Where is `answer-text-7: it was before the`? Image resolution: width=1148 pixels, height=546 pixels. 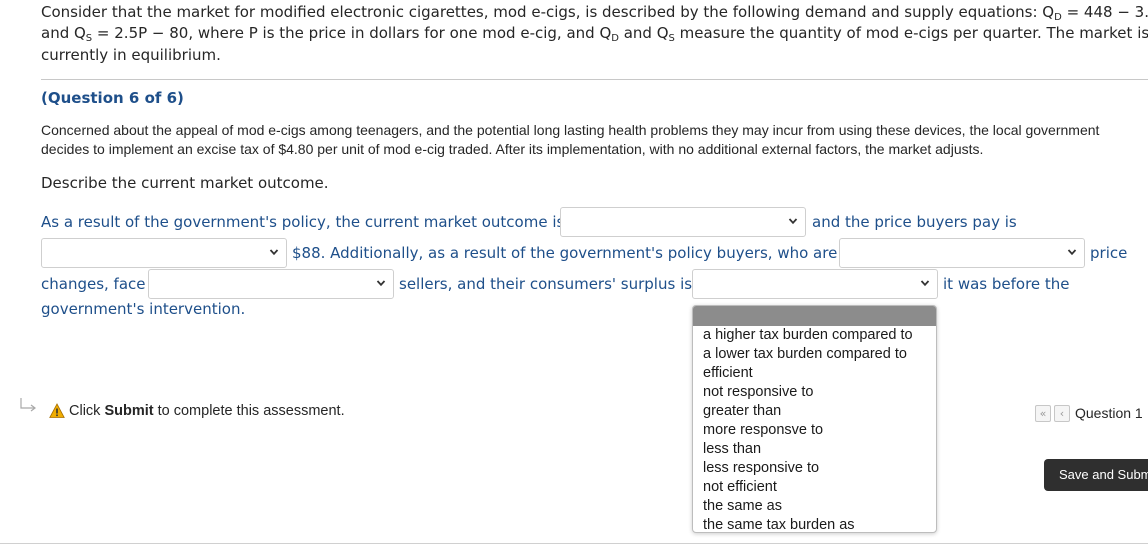
answer-text-7: it was before the is located at coordinates (1006, 284).